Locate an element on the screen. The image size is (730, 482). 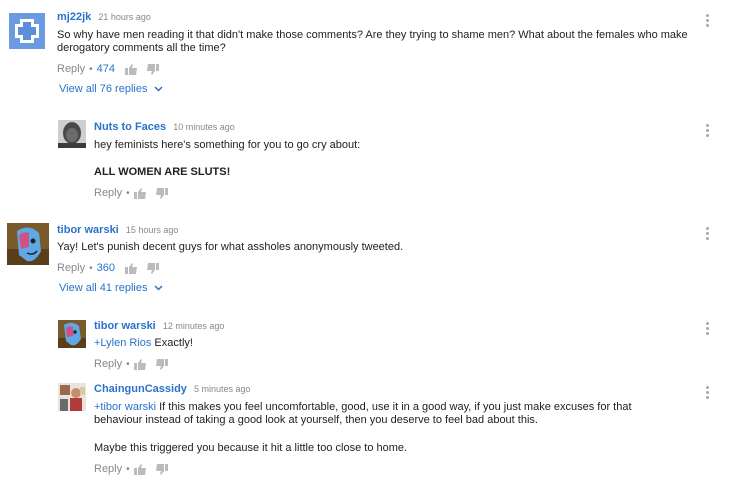
comment-header: tibor warski 12 minutes ago is located at coordinates (159, 326).